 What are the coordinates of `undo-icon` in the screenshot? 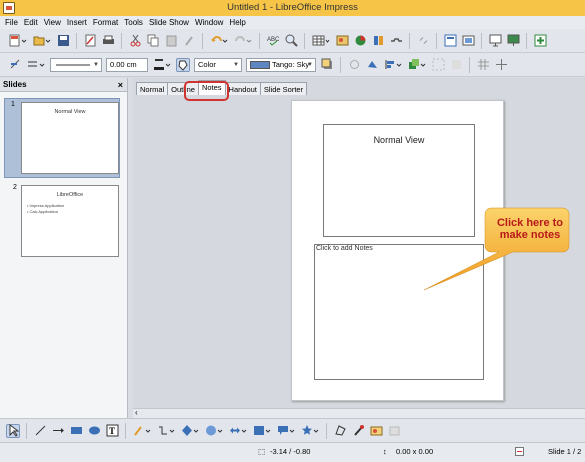 It's located at (219, 41).